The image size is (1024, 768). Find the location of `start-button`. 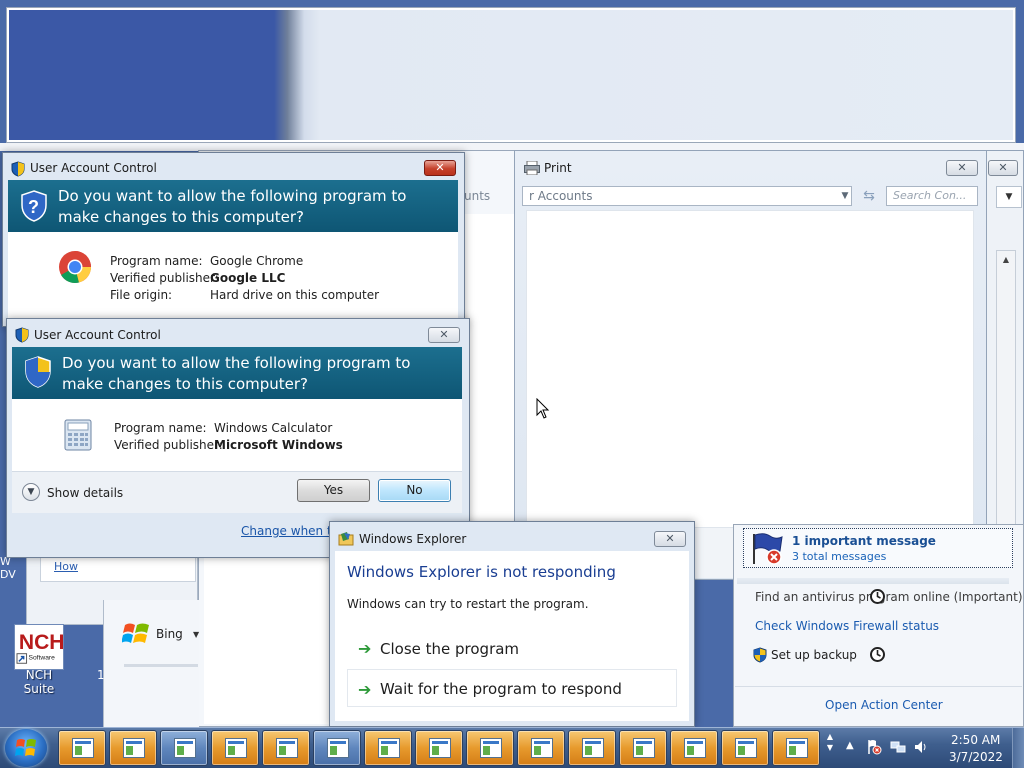

start-button is located at coordinates (26, 748).